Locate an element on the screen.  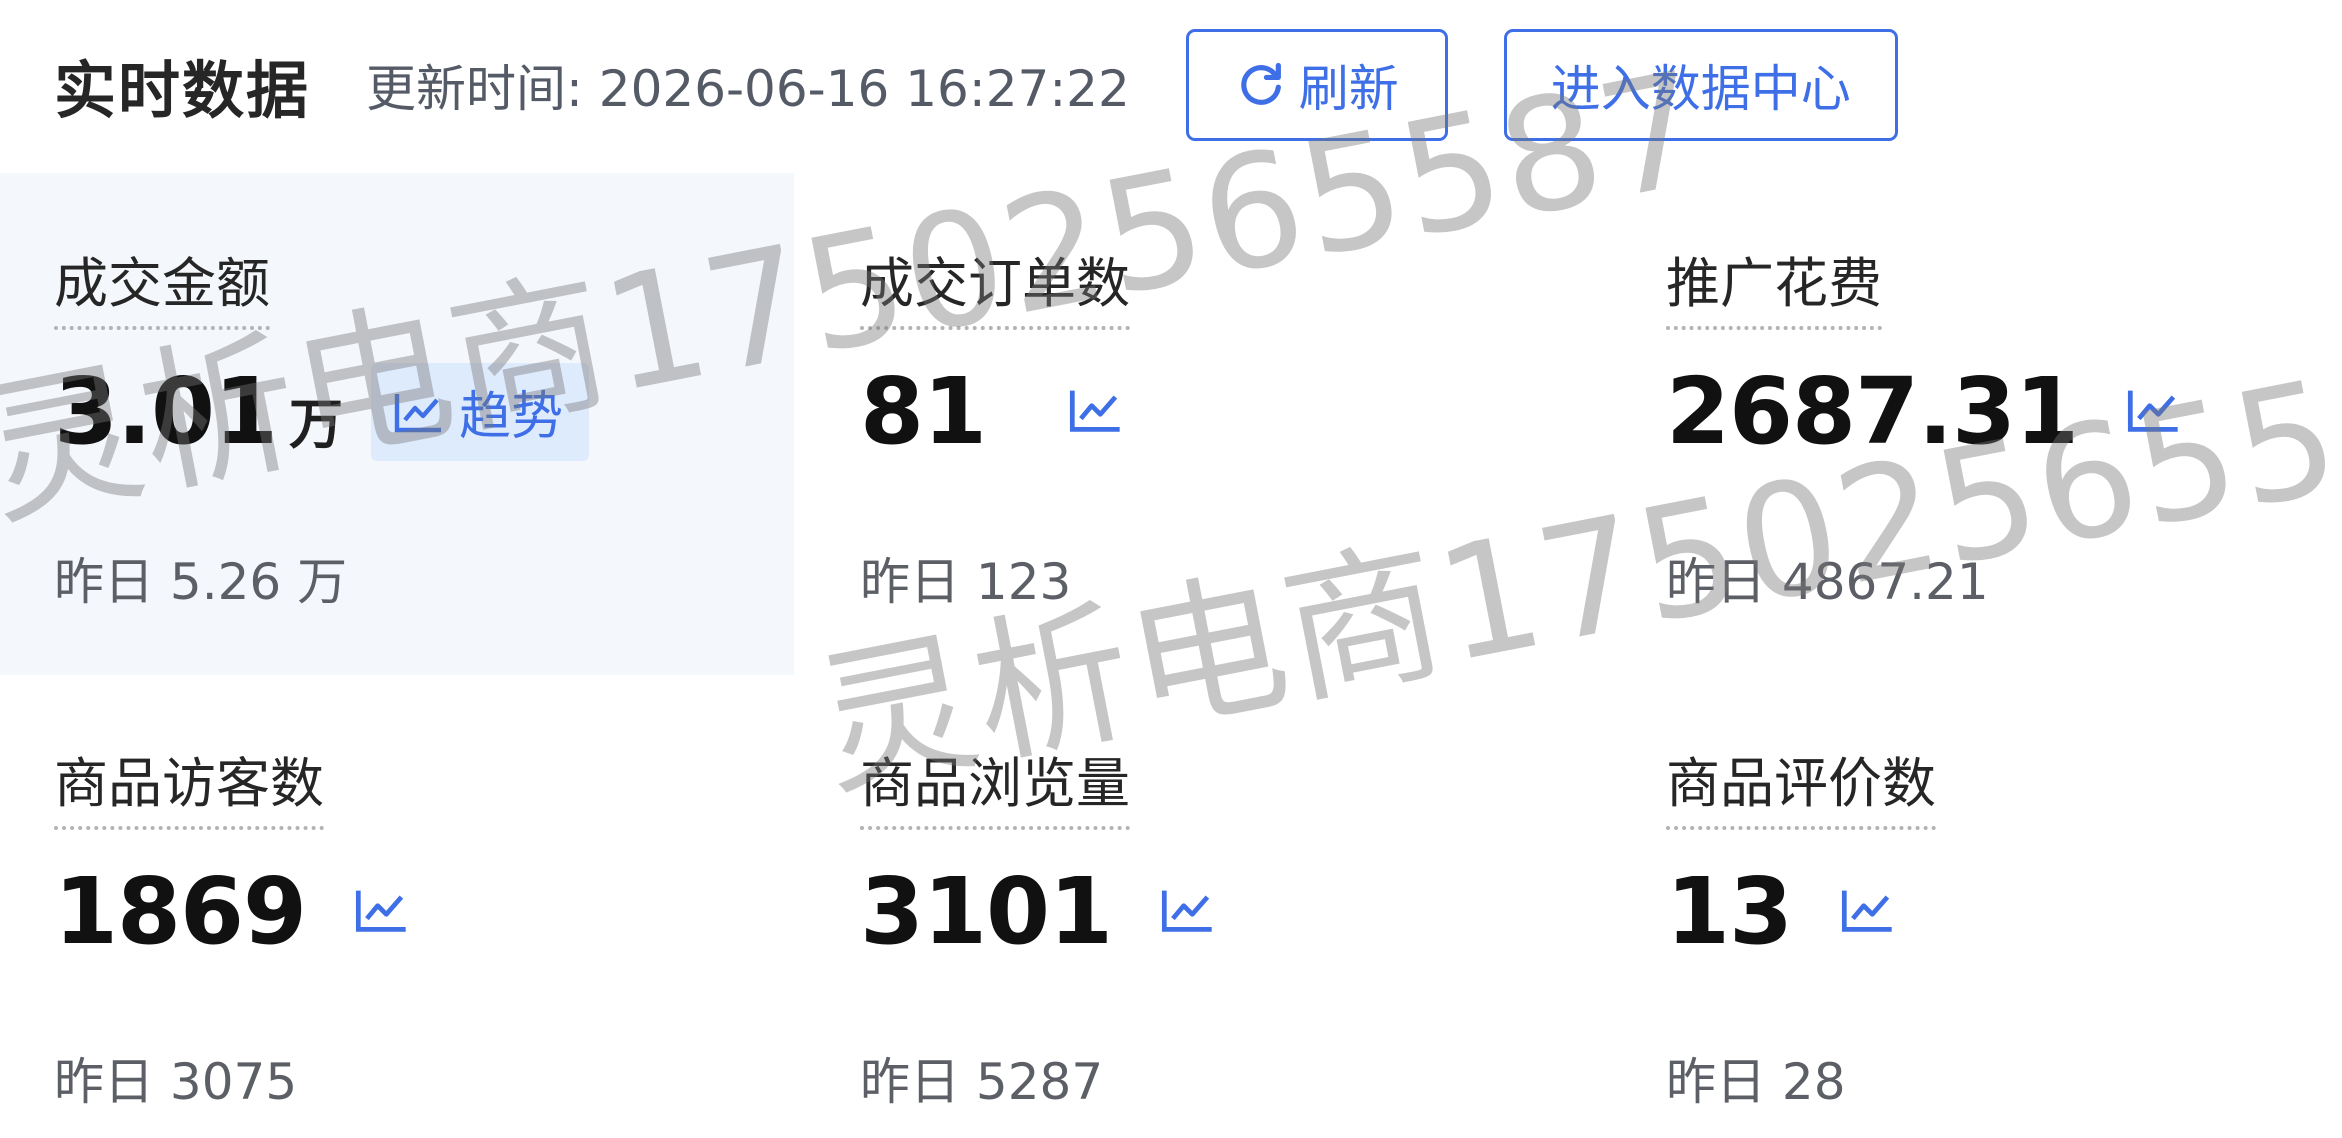
realtime-header: 实时数据 更新时间: 2026-06-16 16:27:22 刷新 进入数据中心 is located at coordinates (976, 85).